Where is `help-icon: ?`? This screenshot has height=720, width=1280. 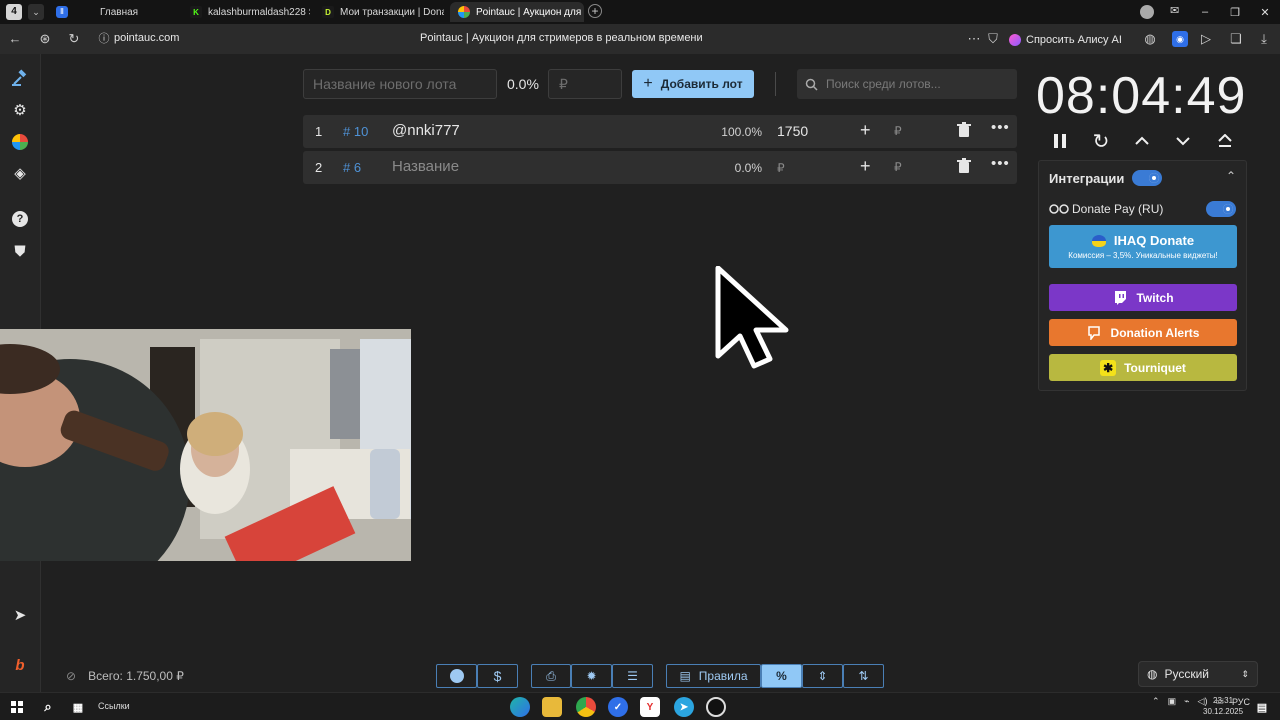 help-icon: ? is located at coordinates (20, 219).